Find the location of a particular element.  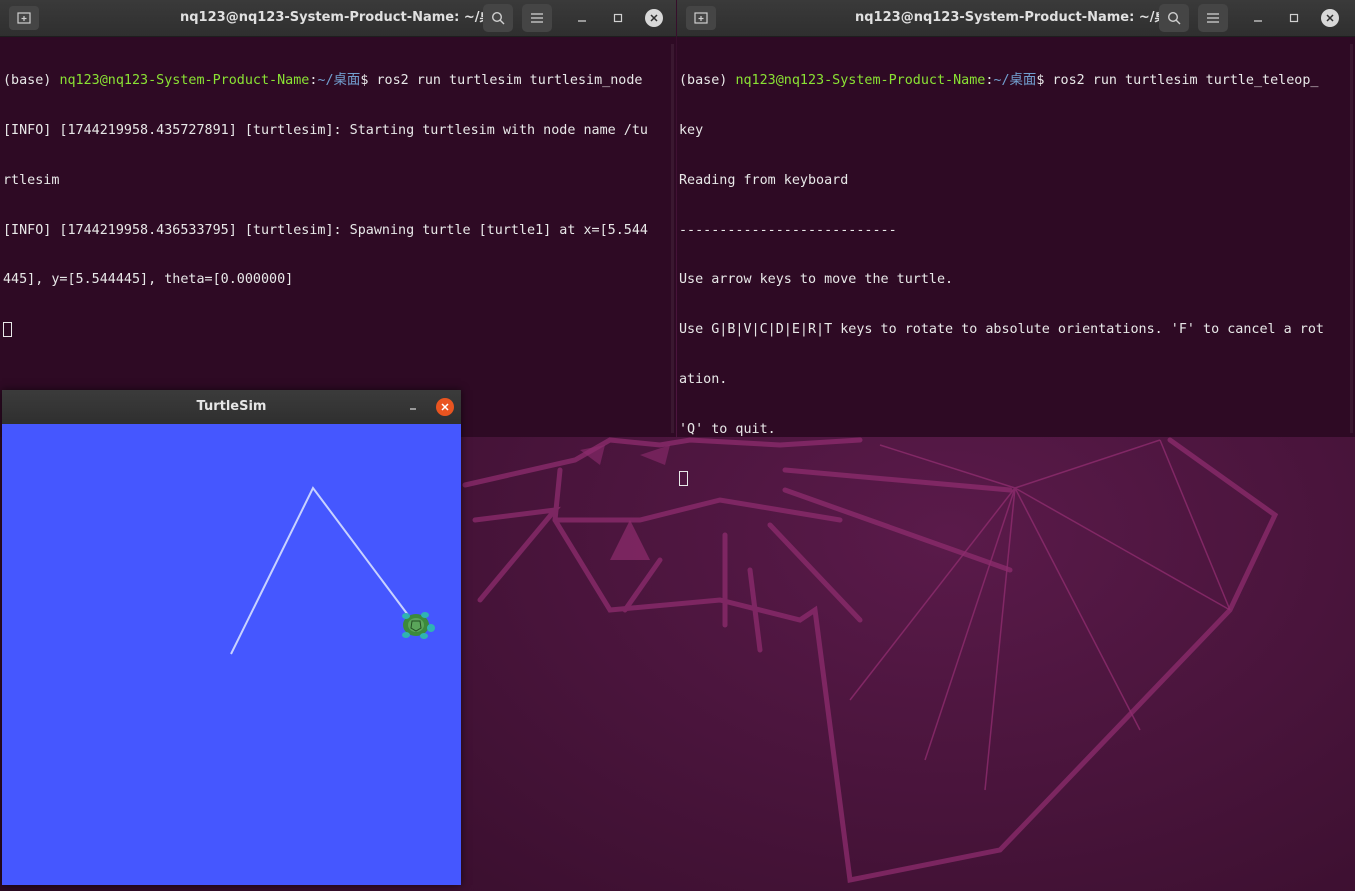

output-line: rtlesim is located at coordinates (334, 181).